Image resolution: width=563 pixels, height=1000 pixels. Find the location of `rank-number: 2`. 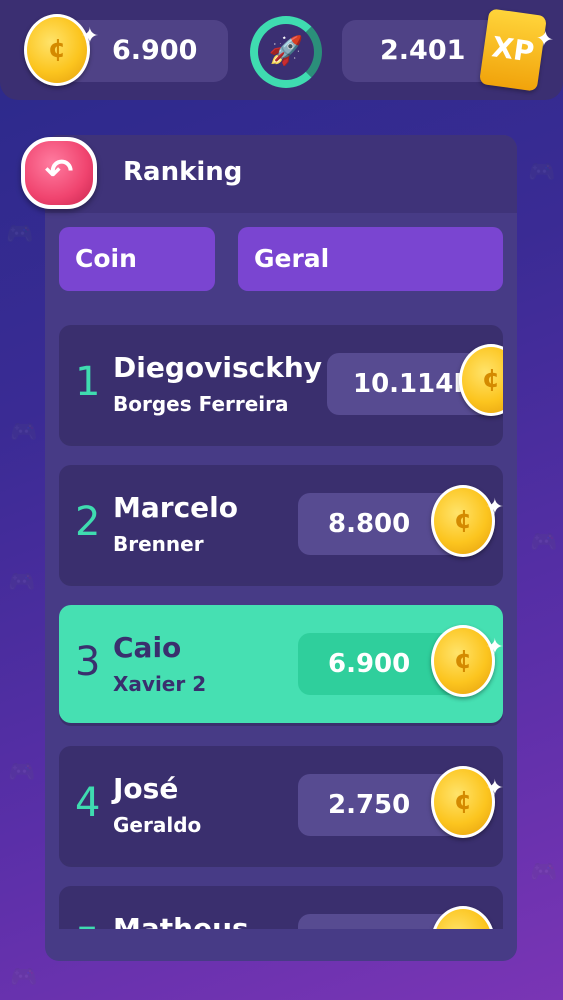

rank-number: 2 is located at coordinates (88, 522).